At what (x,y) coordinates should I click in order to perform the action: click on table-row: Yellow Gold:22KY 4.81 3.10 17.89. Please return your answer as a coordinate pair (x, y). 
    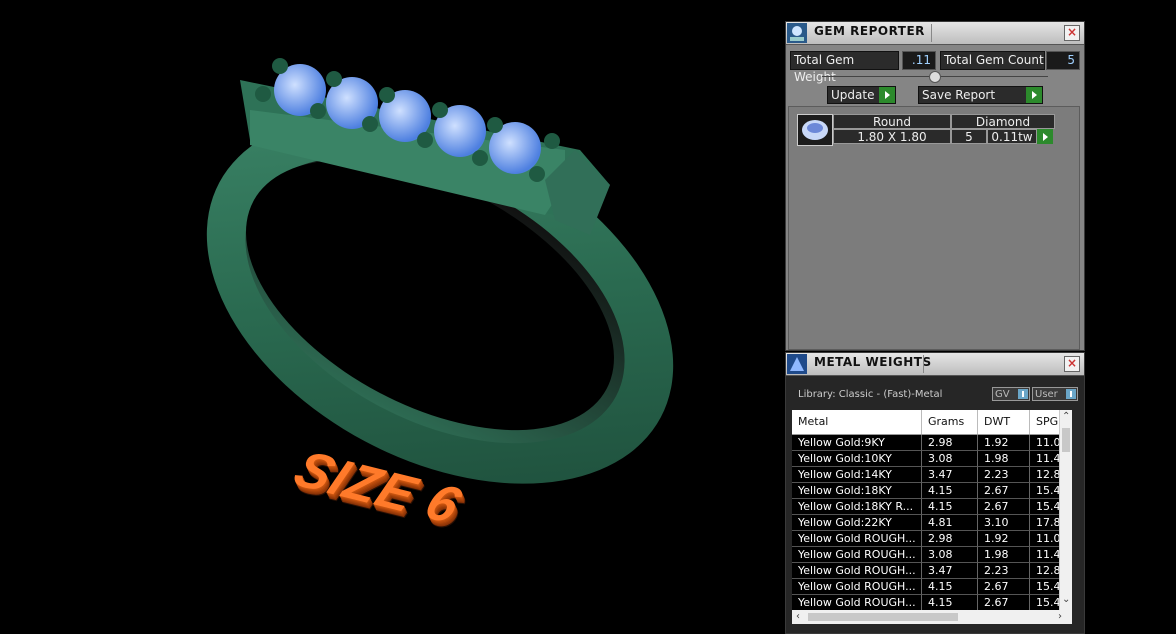
    Looking at the image, I should click on (932, 523).